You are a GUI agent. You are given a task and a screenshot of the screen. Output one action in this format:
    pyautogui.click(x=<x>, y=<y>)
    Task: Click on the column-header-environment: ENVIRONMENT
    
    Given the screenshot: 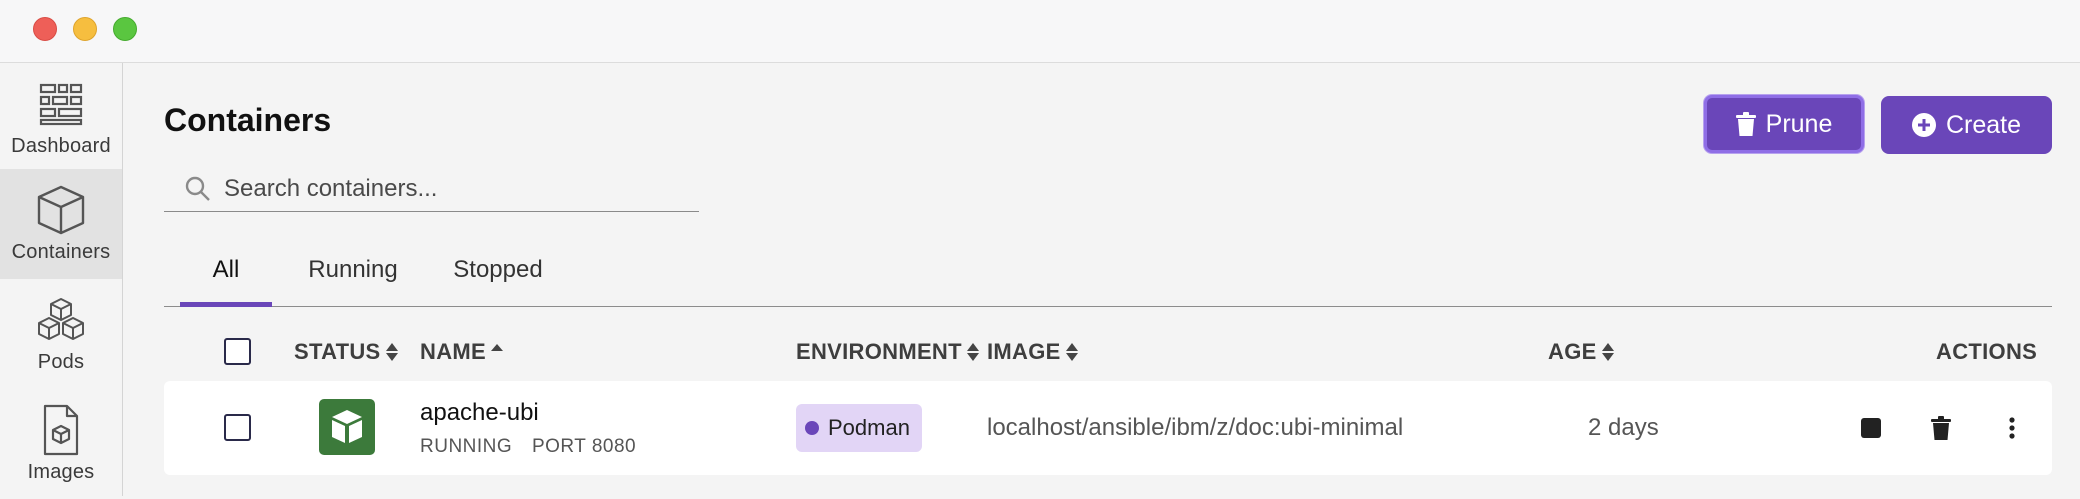 What is the action you would take?
    pyautogui.click(x=888, y=352)
    